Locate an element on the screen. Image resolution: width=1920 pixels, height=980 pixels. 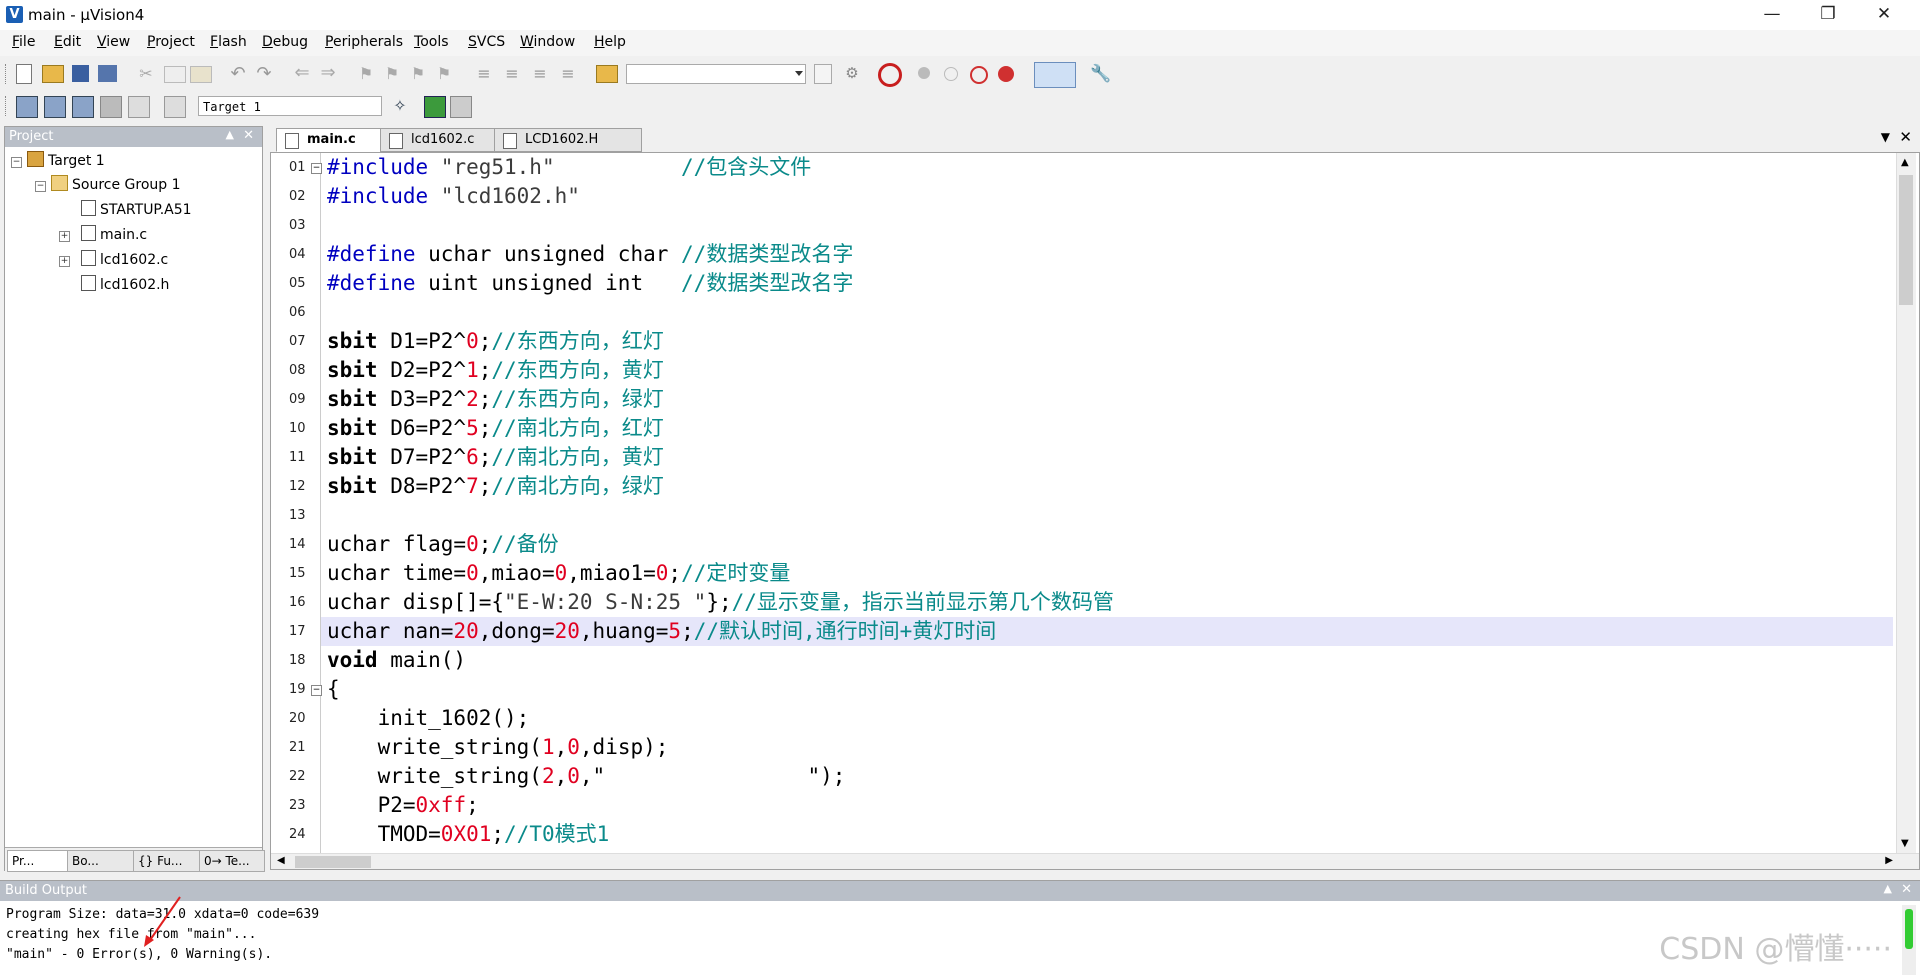
code-line: void main() is located at coordinates (396, 660).